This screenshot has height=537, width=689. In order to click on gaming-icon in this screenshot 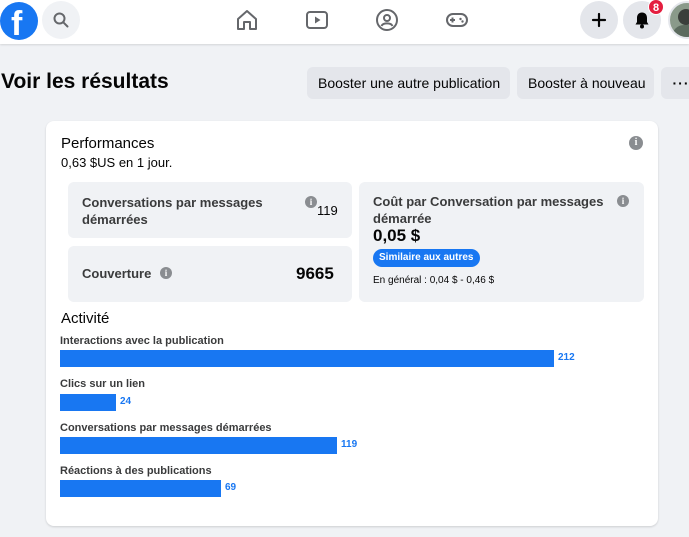, I will do `click(457, 20)`.